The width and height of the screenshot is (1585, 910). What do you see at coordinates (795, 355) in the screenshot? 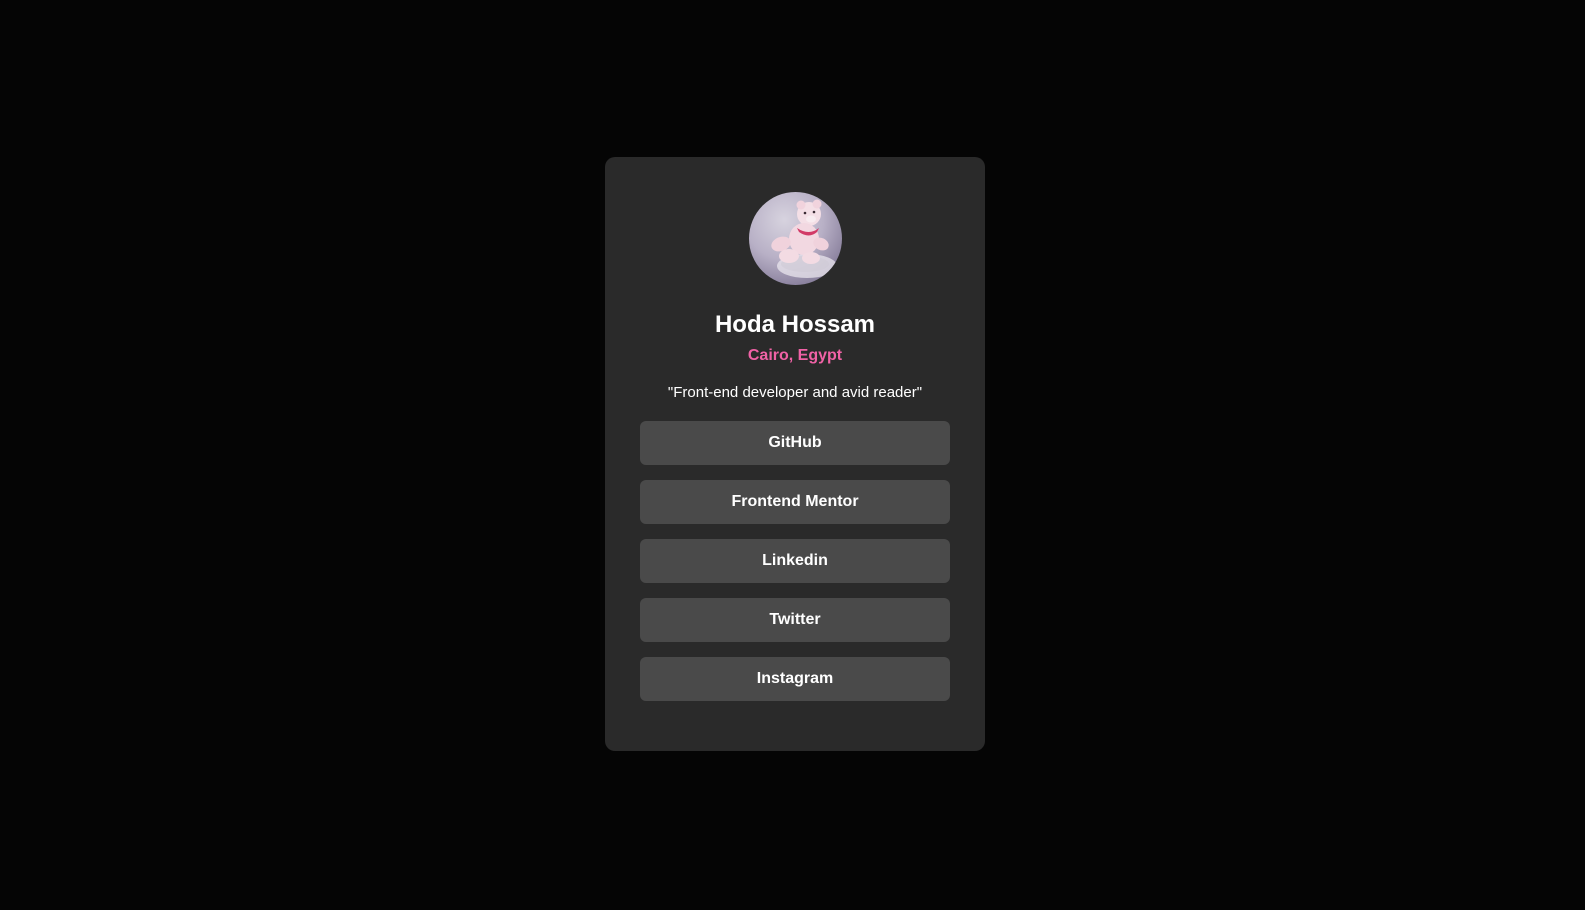
I see `profile-location: Cairo, Egypt` at bounding box center [795, 355].